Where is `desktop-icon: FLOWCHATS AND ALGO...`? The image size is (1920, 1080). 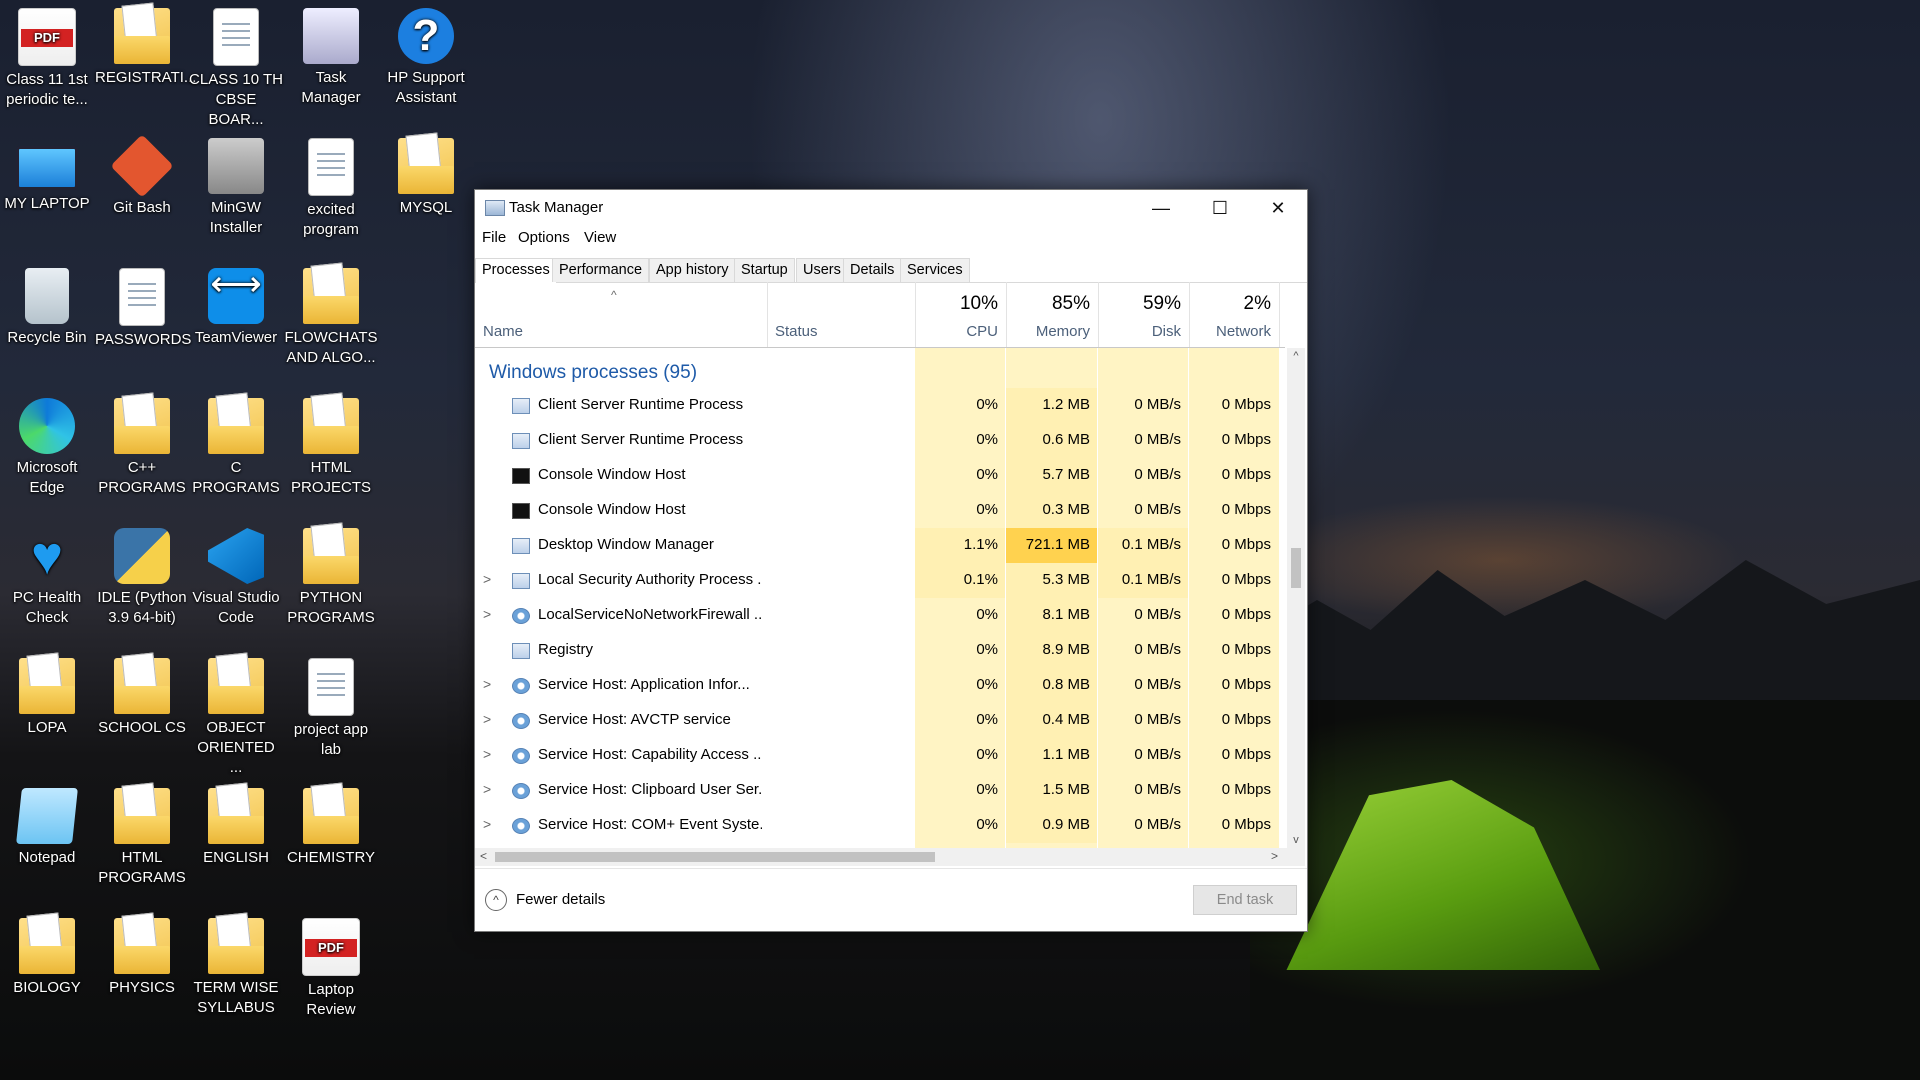 desktop-icon: FLOWCHATS AND ALGO... is located at coordinates (331, 314).